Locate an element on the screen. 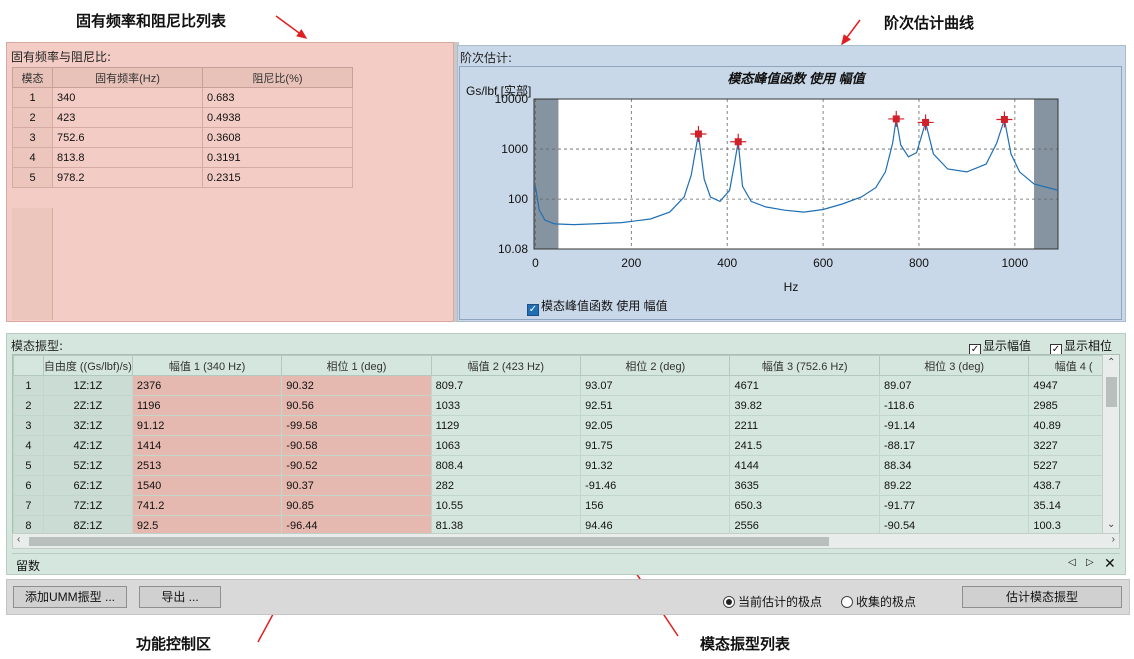 The image size is (1134, 659). mode-col-header: 自由度 ((Gs/lbf)/s) is located at coordinates (87, 365).